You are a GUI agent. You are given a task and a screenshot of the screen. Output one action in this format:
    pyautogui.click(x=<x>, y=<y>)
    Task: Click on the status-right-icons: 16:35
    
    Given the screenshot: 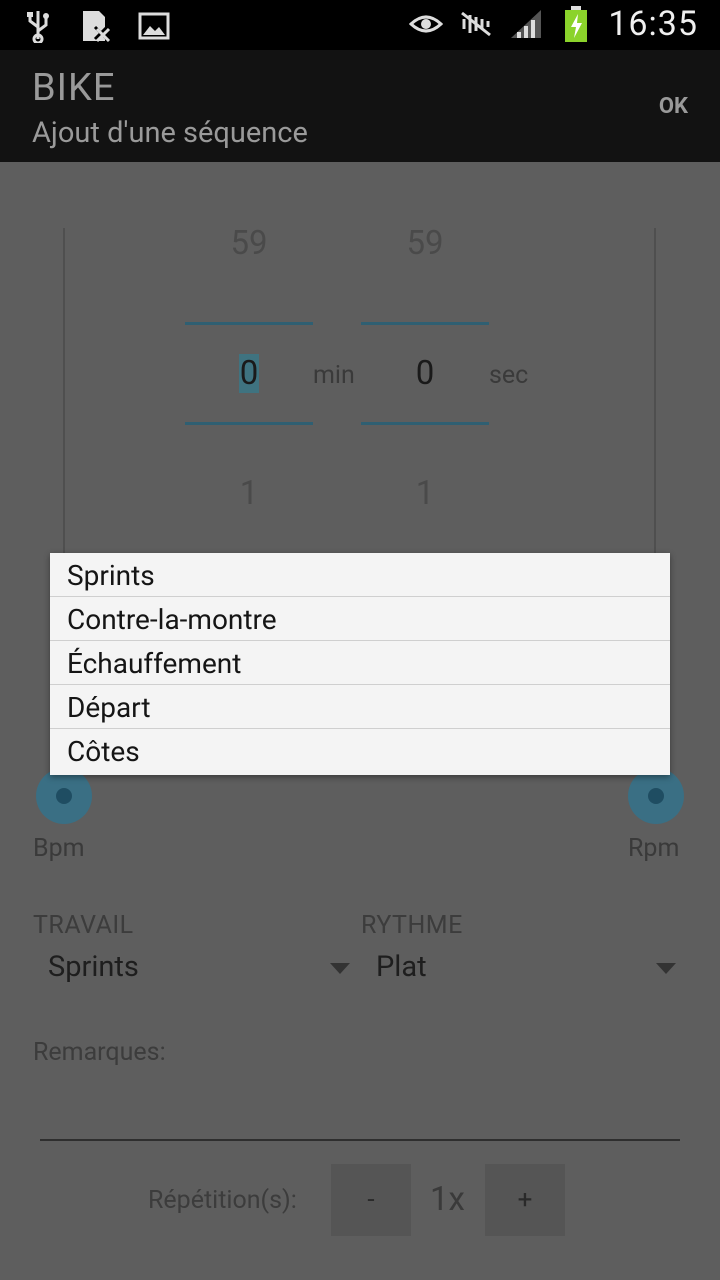 What is the action you would take?
    pyautogui.click(x=553, y=24)
    